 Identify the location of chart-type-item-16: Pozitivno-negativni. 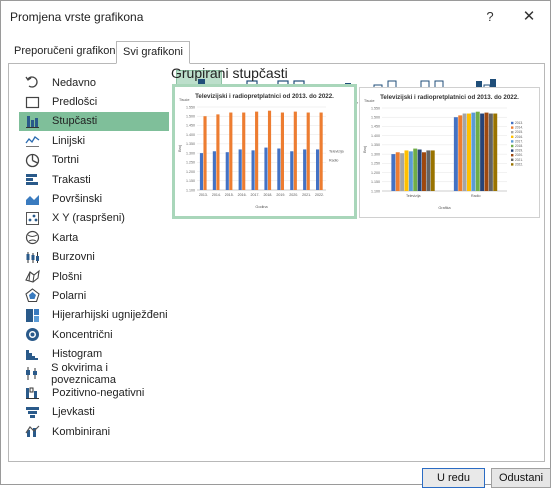
(94, 392).